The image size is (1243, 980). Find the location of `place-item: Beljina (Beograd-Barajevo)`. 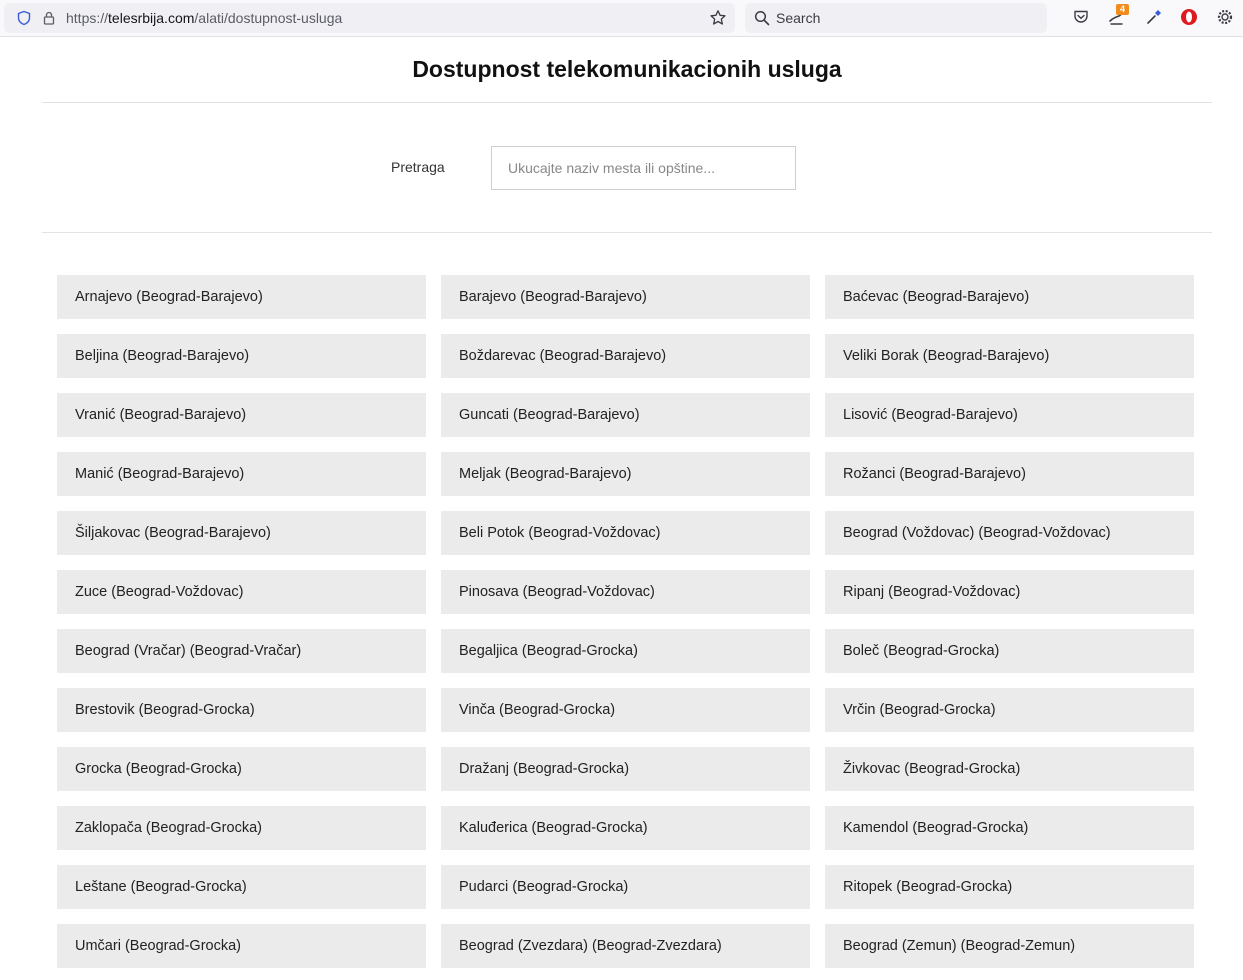

place-item: Beljina (Beograd-Barajevo) is located at coordinates (241, 356).